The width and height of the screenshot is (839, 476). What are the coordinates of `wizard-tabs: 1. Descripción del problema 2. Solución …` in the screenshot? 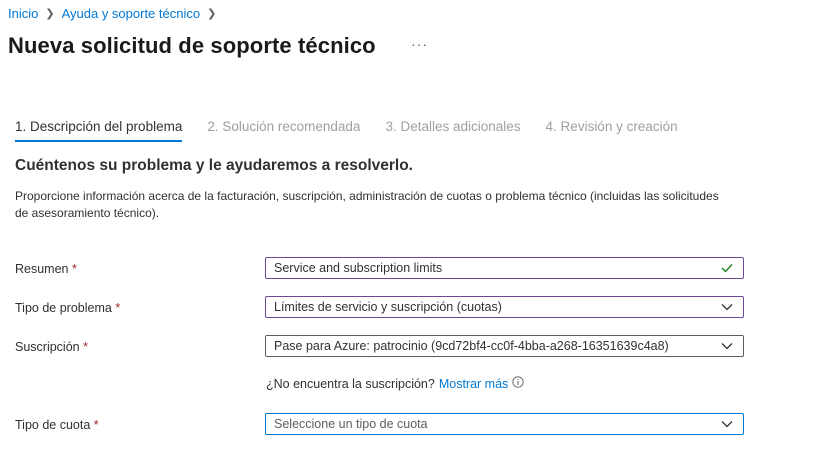 It's located at (359, 130).